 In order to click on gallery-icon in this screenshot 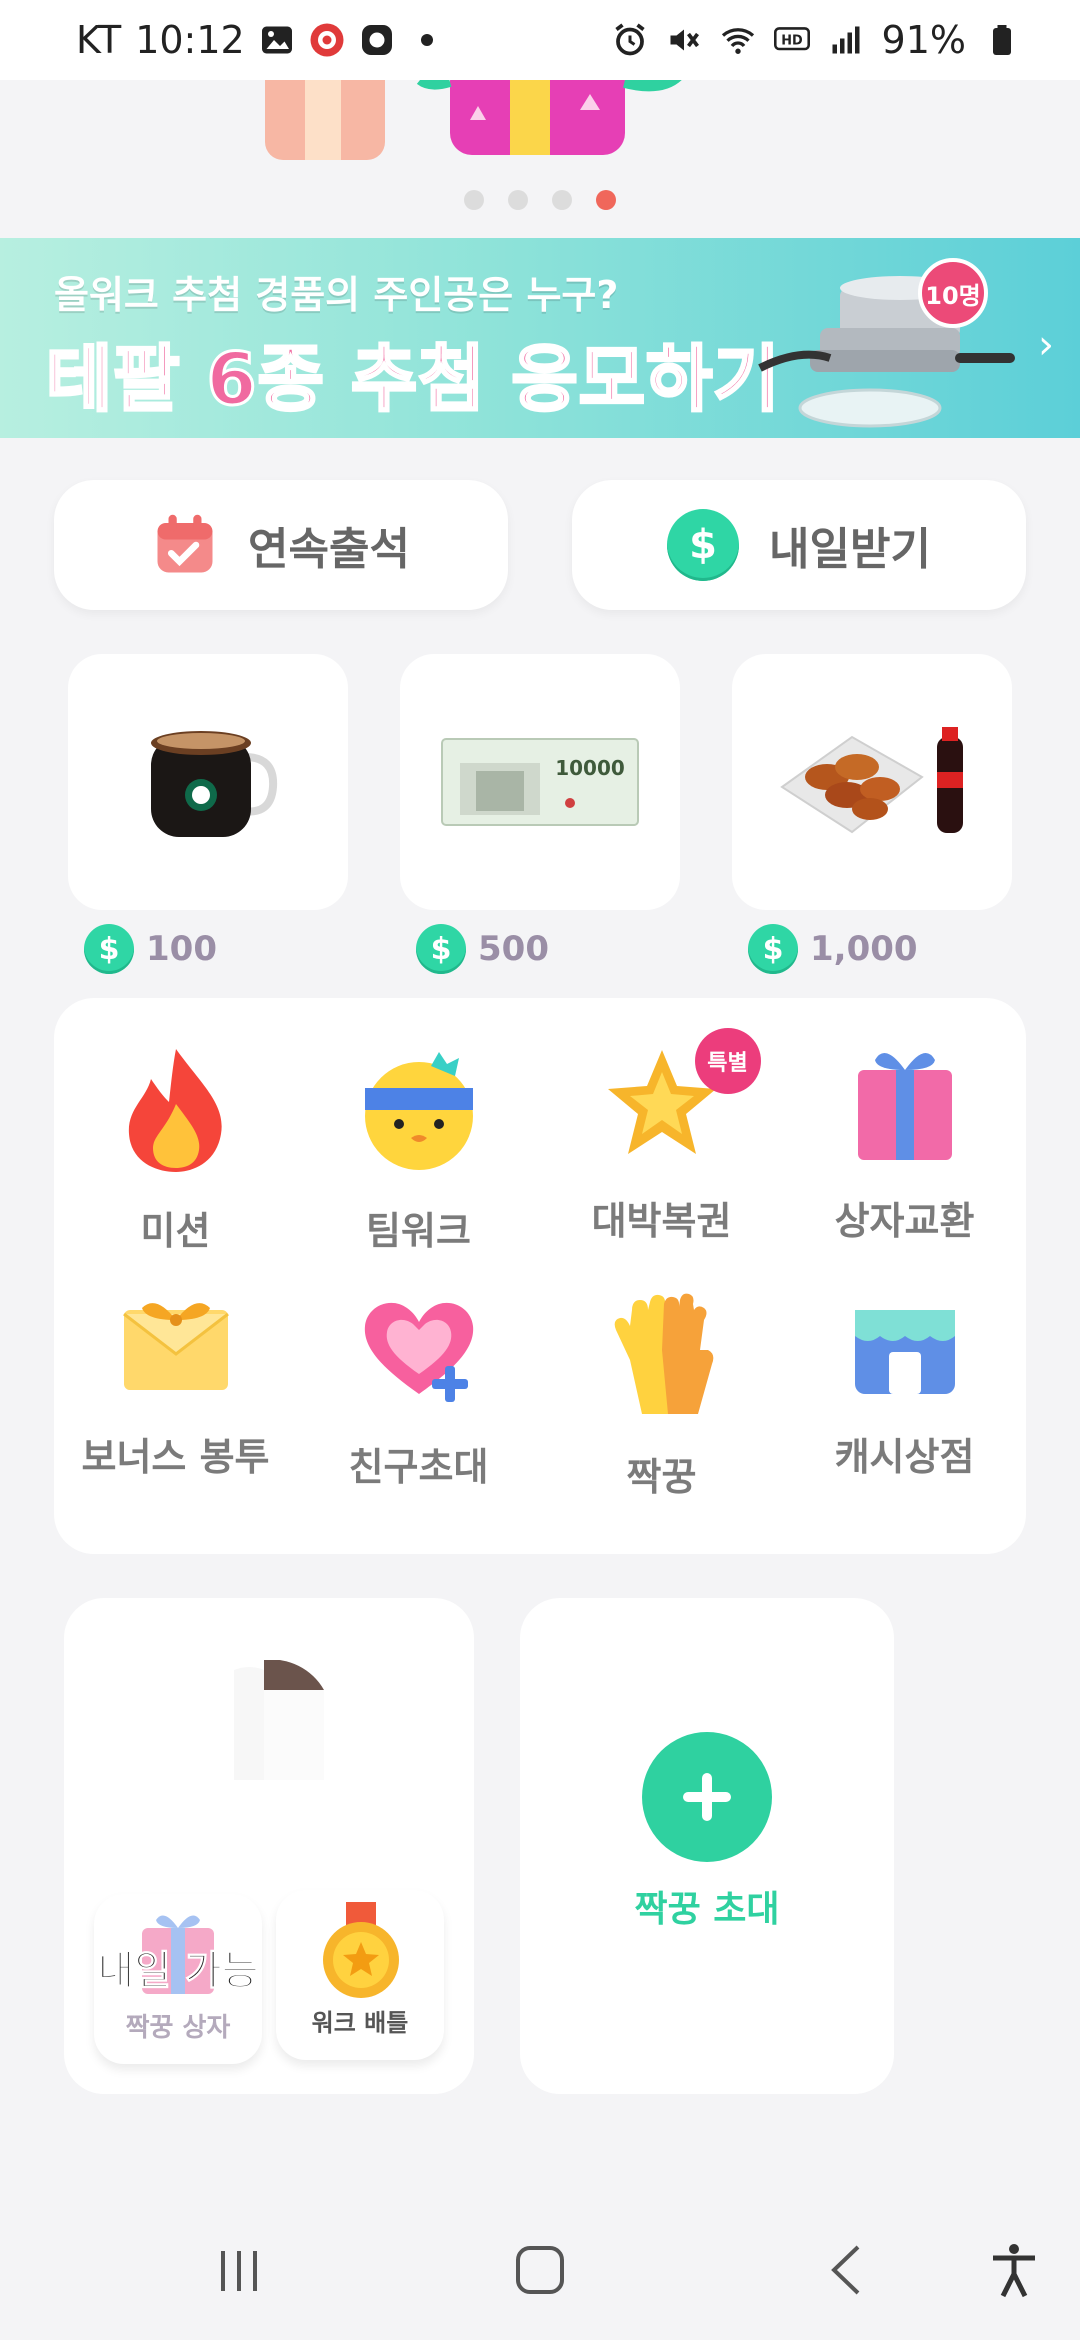, I will do `click(276, 40)`.